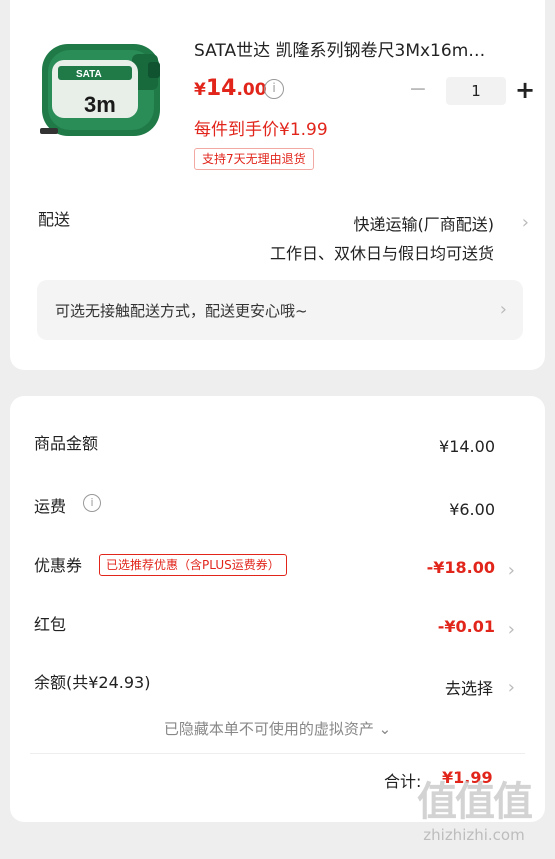  Describe the element at coordinates (461, 567) in the screenshot. I see `coupon-value: -¥18.00` at that location.